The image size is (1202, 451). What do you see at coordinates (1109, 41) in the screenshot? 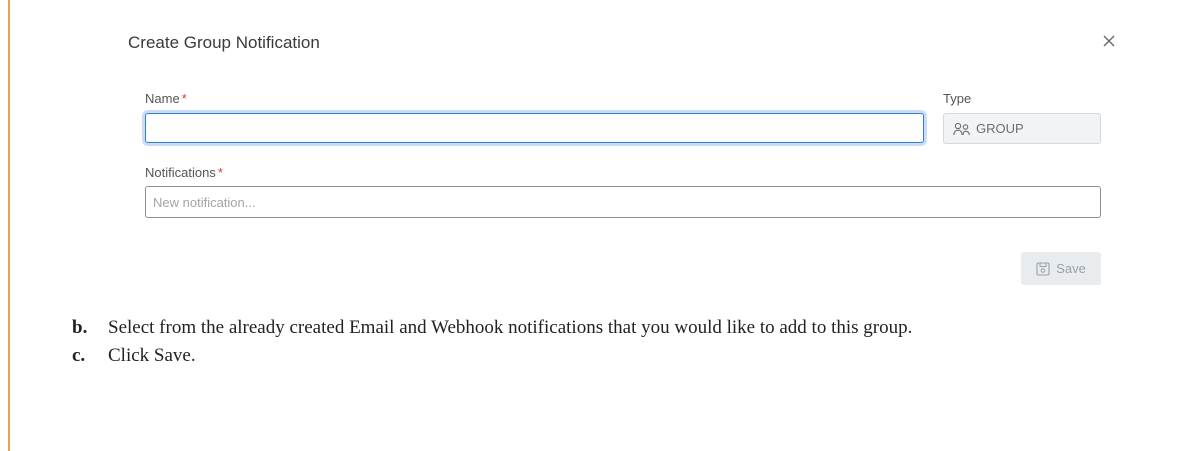
I see `close-icon` at bounding box center [1109, 41].